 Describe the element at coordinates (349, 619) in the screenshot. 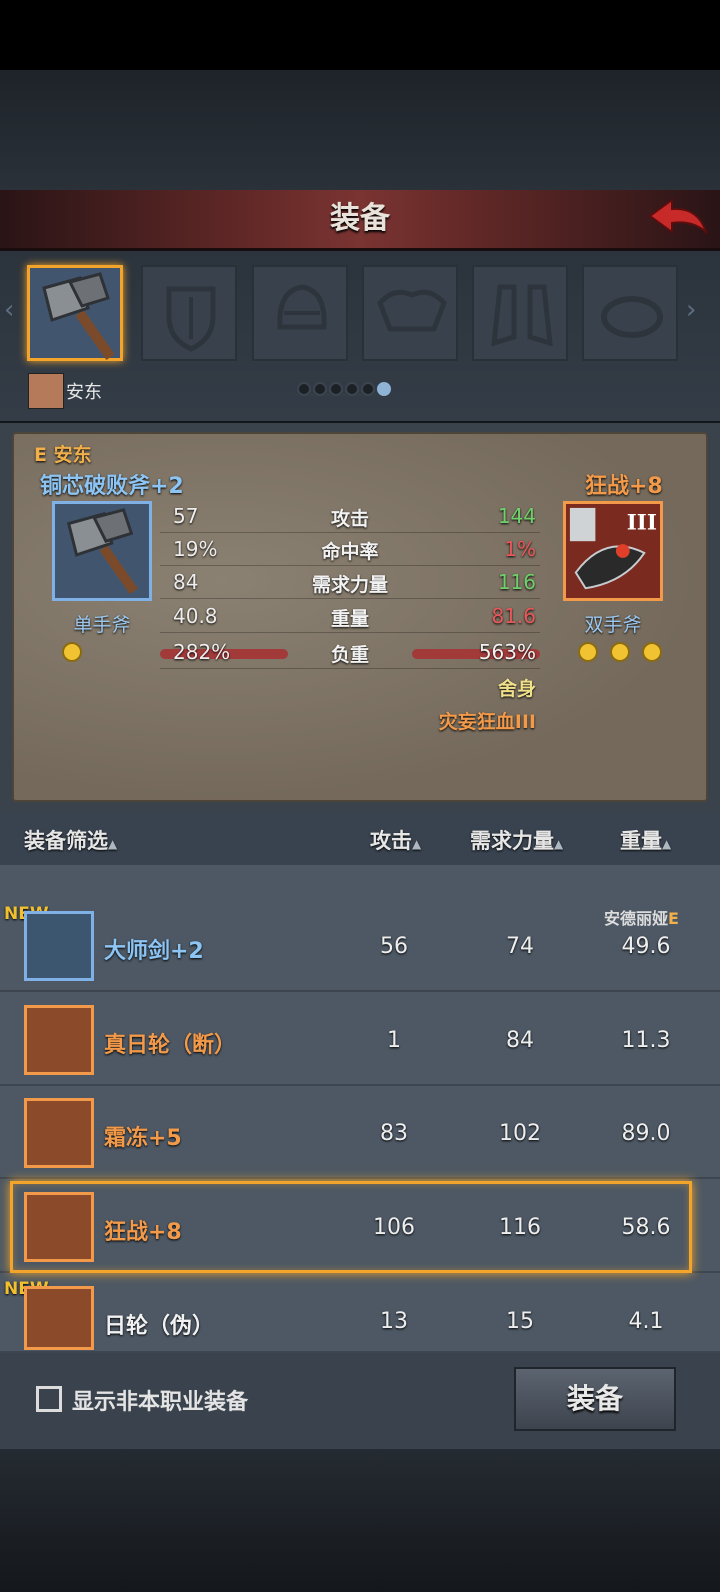

I see `stat-label: 重量` at that location.